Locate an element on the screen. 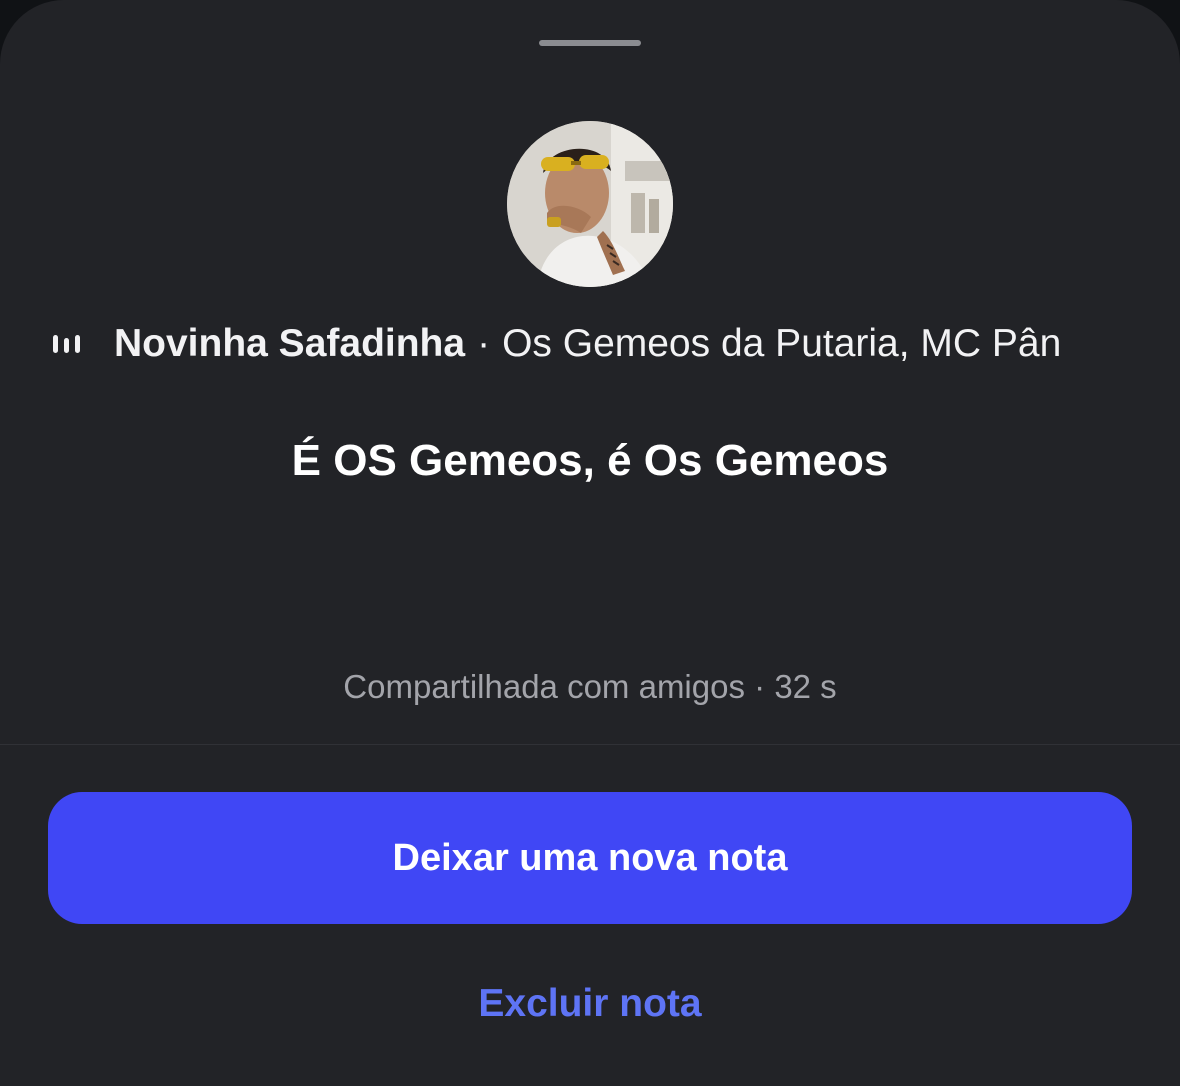  leave-new-note-button: Deixar uma nova nota is located at coordinates (590, 858).